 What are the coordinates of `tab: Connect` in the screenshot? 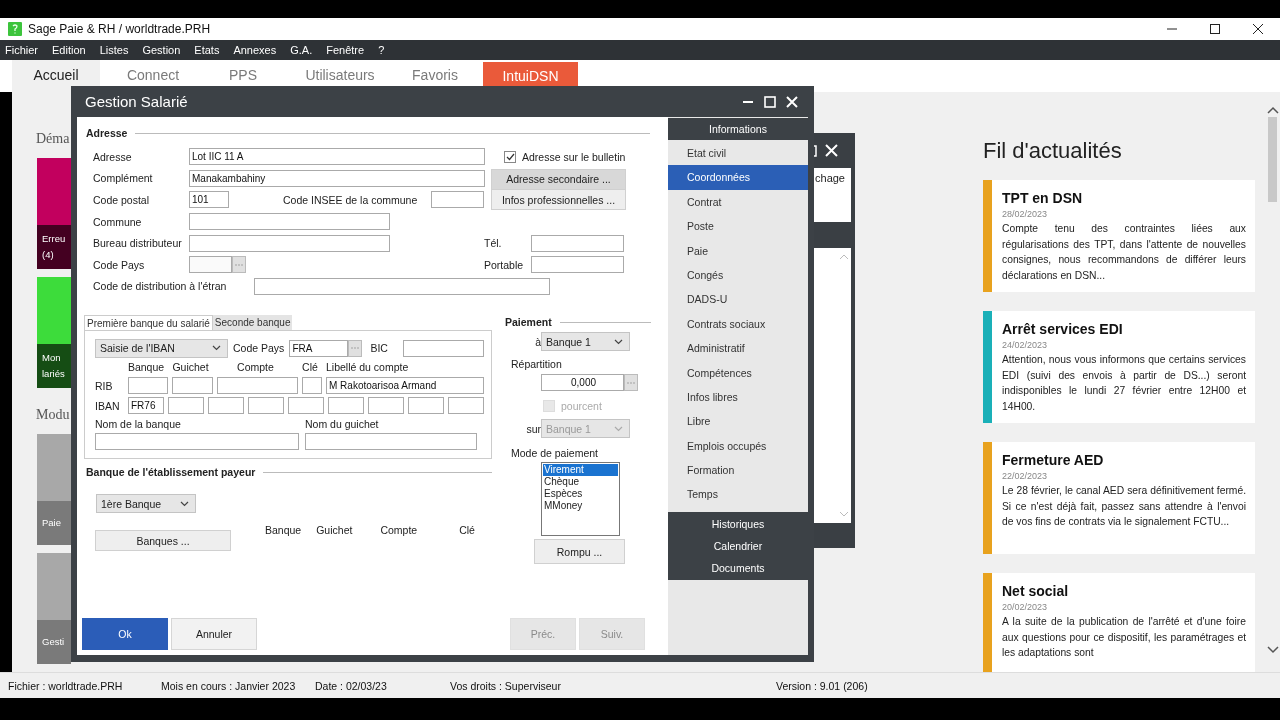 It's located at (153, 75).